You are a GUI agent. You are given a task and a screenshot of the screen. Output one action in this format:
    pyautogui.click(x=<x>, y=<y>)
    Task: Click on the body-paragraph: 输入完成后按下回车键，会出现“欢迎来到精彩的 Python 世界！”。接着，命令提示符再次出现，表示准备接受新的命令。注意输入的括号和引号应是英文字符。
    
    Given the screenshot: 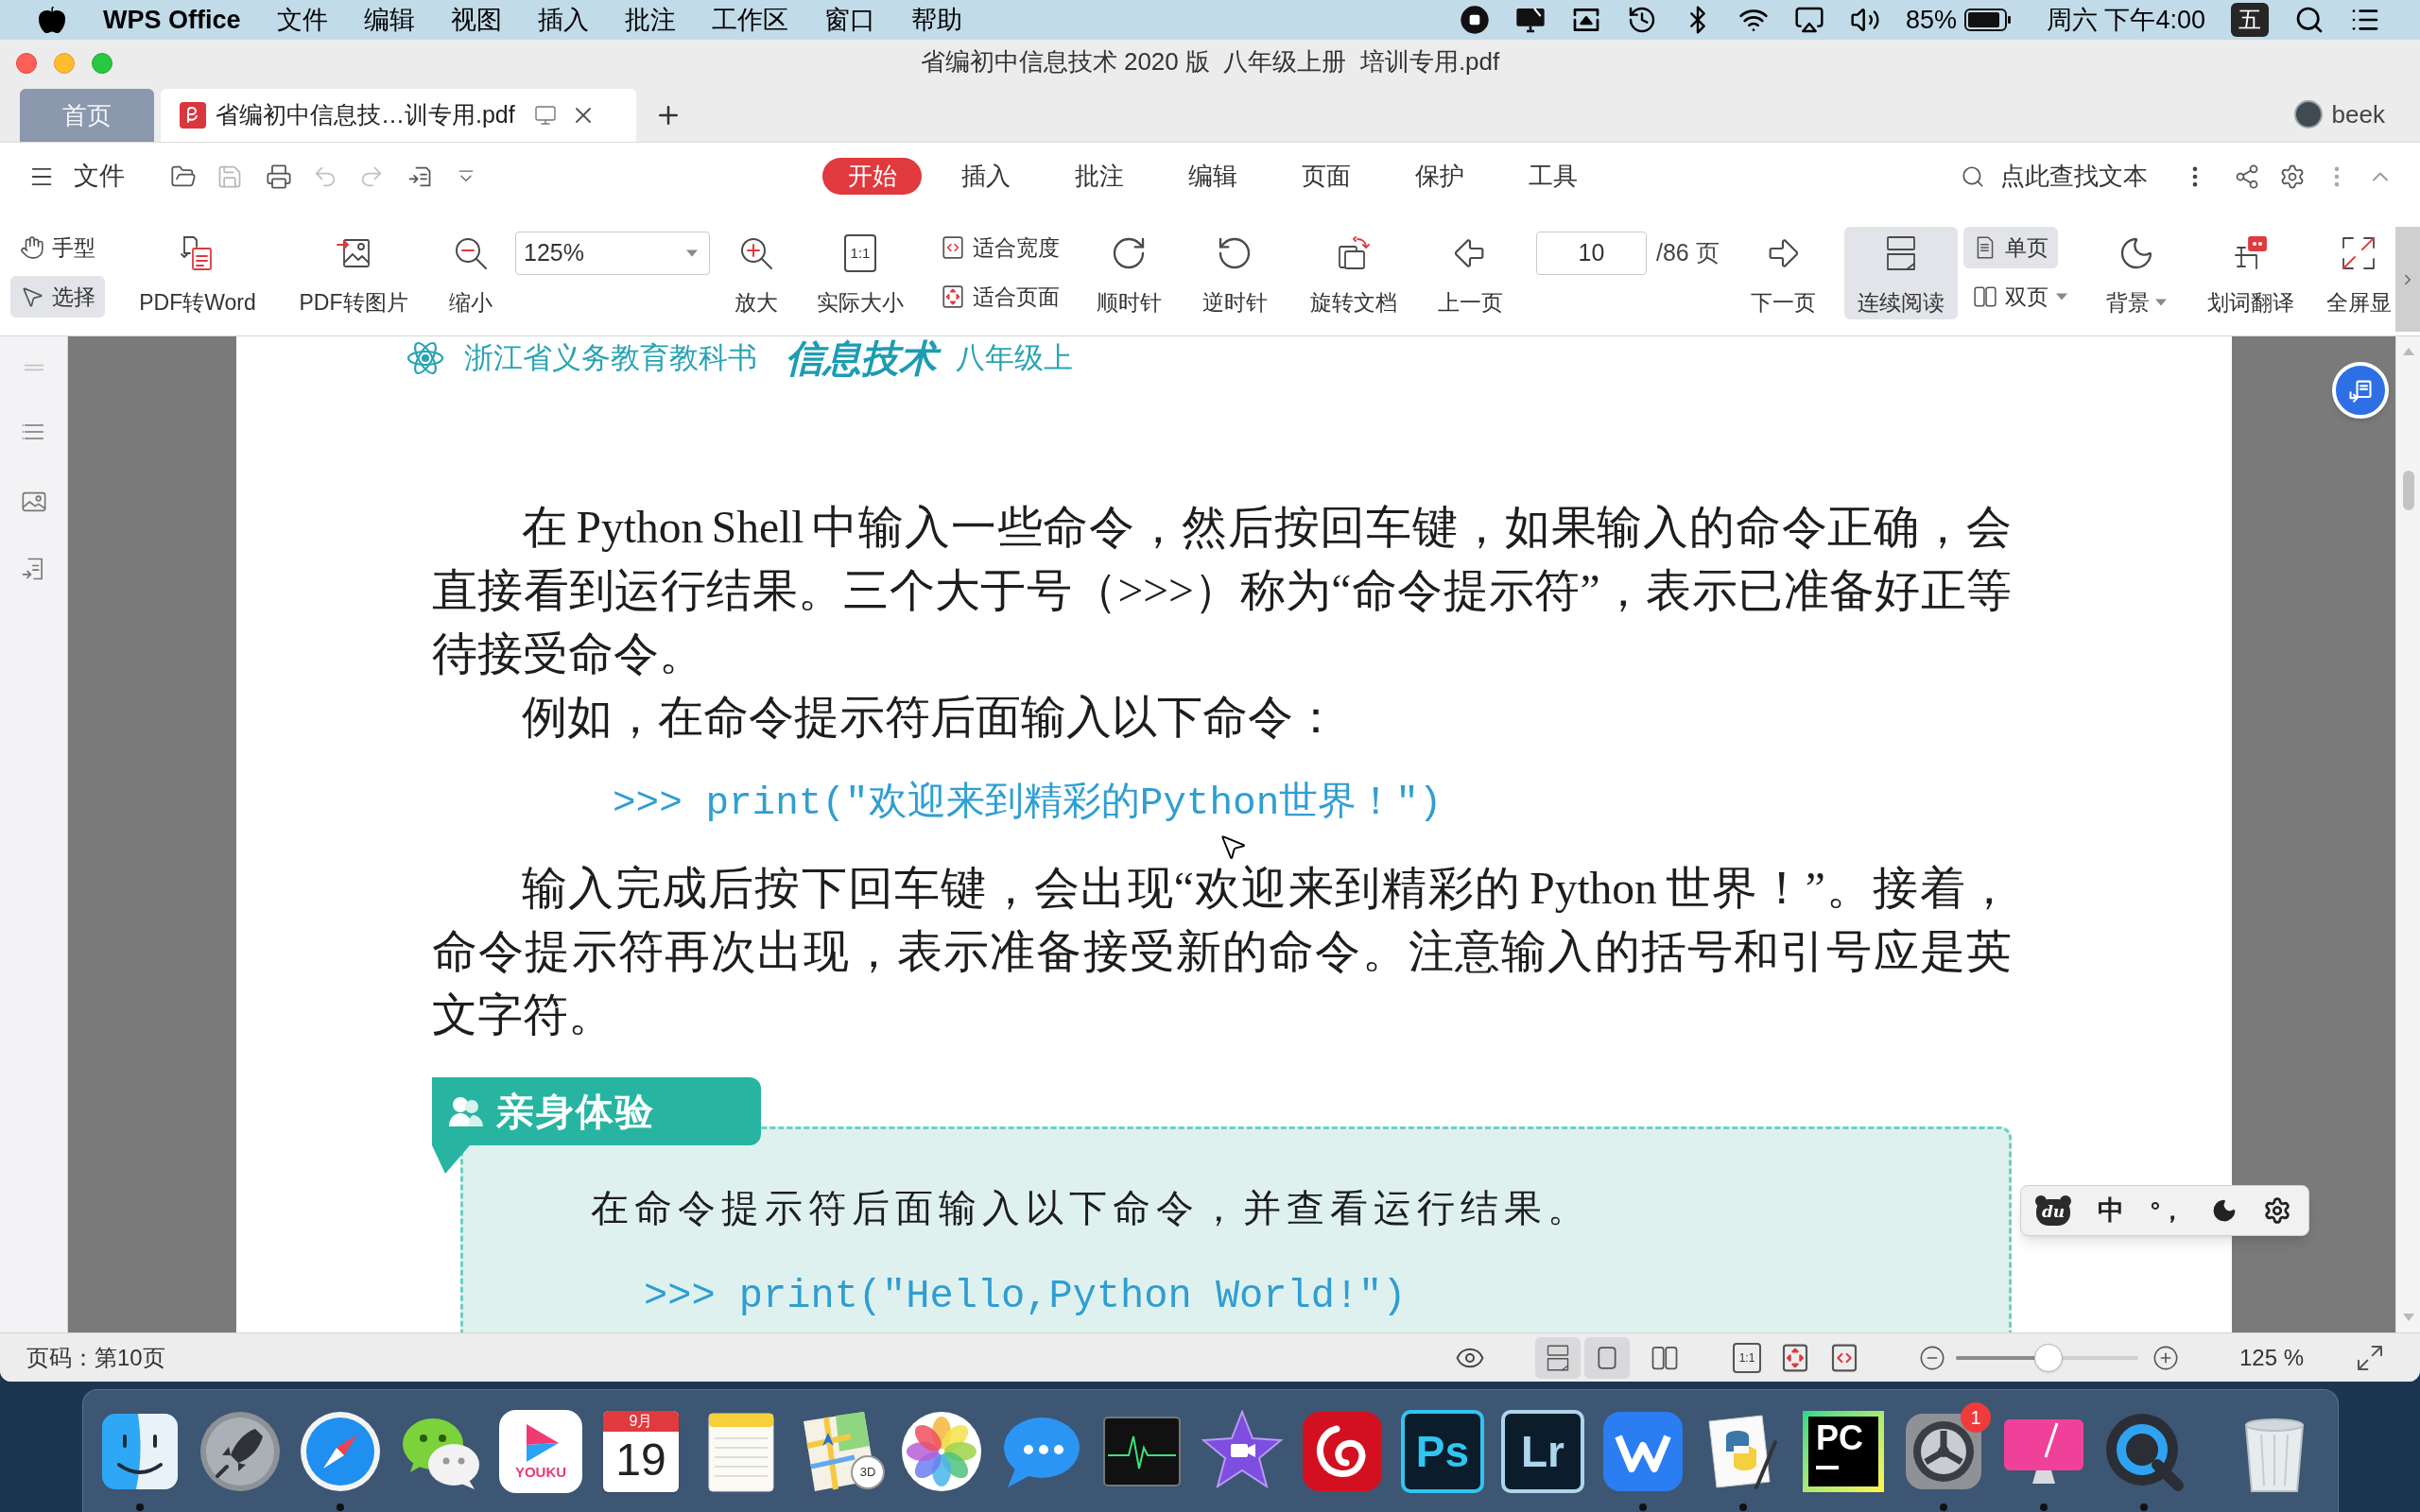 What is the action you would take?
    pyautogui.click(x=1222, y=952)
    